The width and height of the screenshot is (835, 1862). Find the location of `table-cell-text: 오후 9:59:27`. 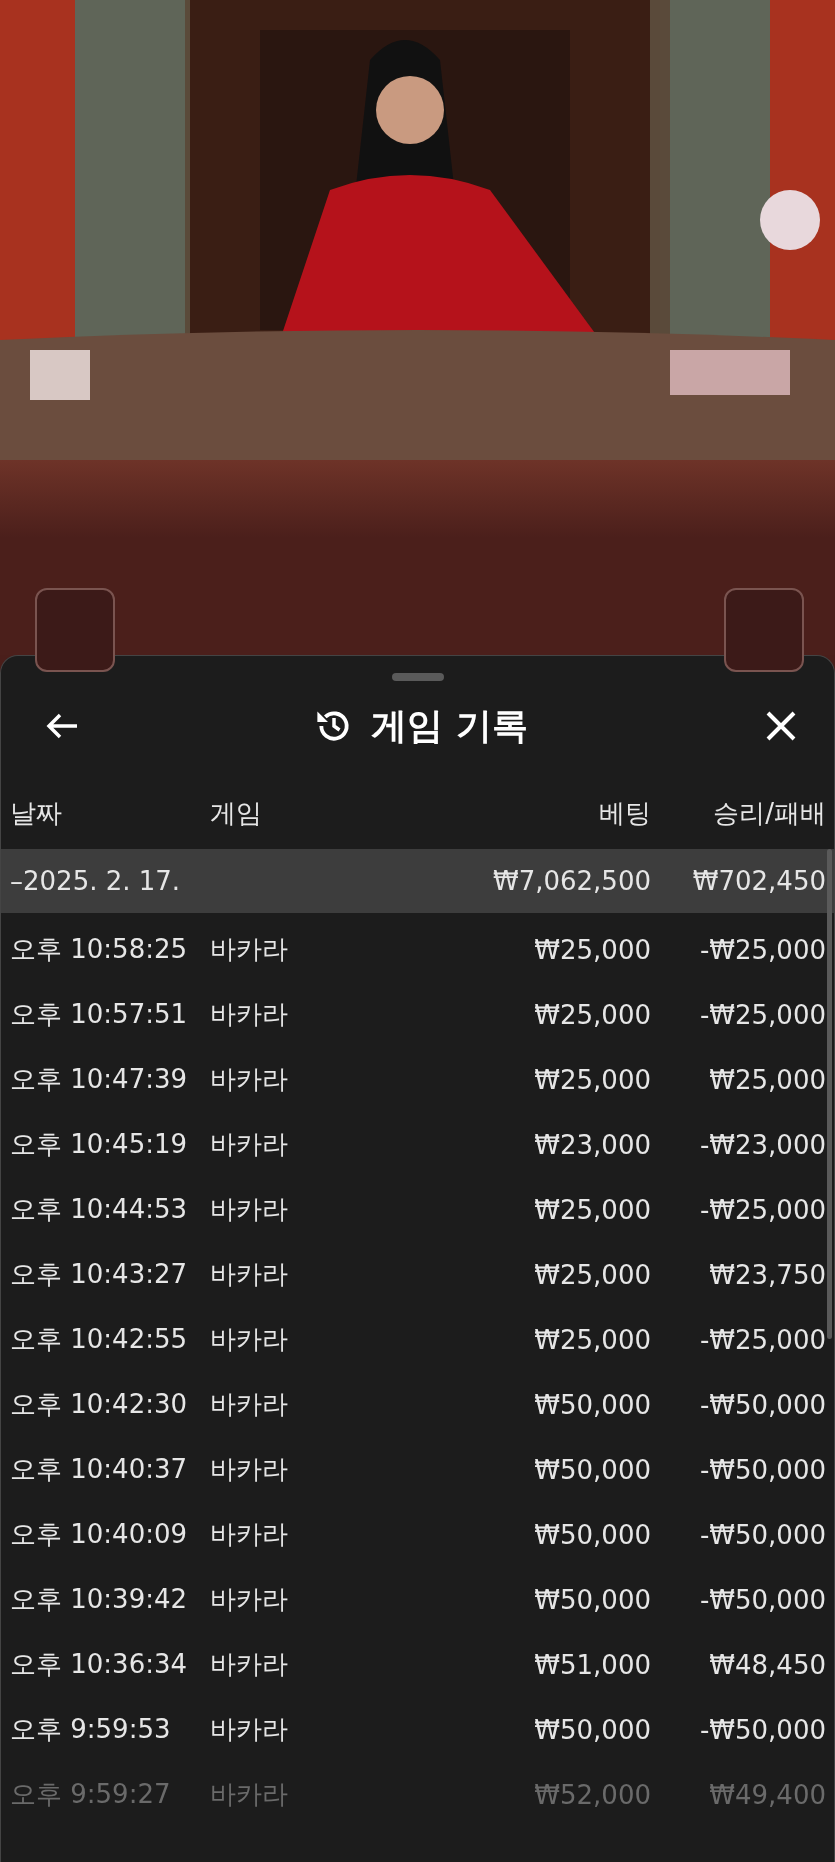

table-cell-text: 오후 9:59:27 is located at coordinates (91, 1794).